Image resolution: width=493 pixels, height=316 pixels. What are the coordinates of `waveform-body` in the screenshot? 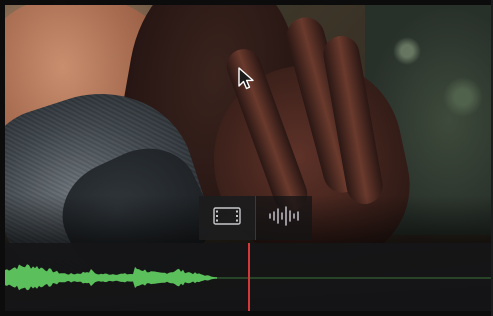 It's located at (111, 277).